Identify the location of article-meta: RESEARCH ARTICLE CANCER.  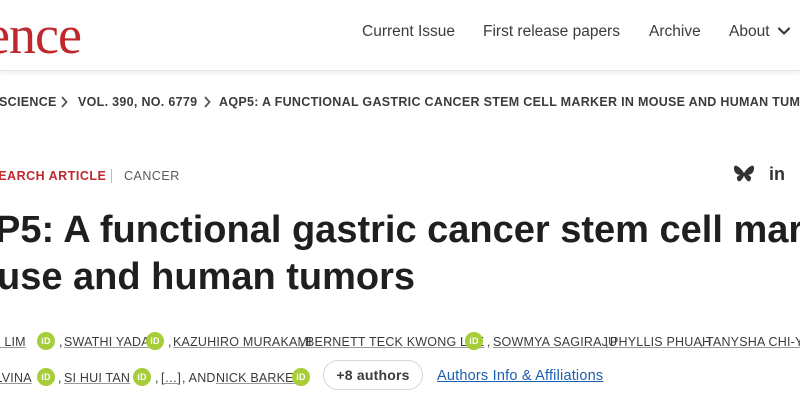
(400, 176).